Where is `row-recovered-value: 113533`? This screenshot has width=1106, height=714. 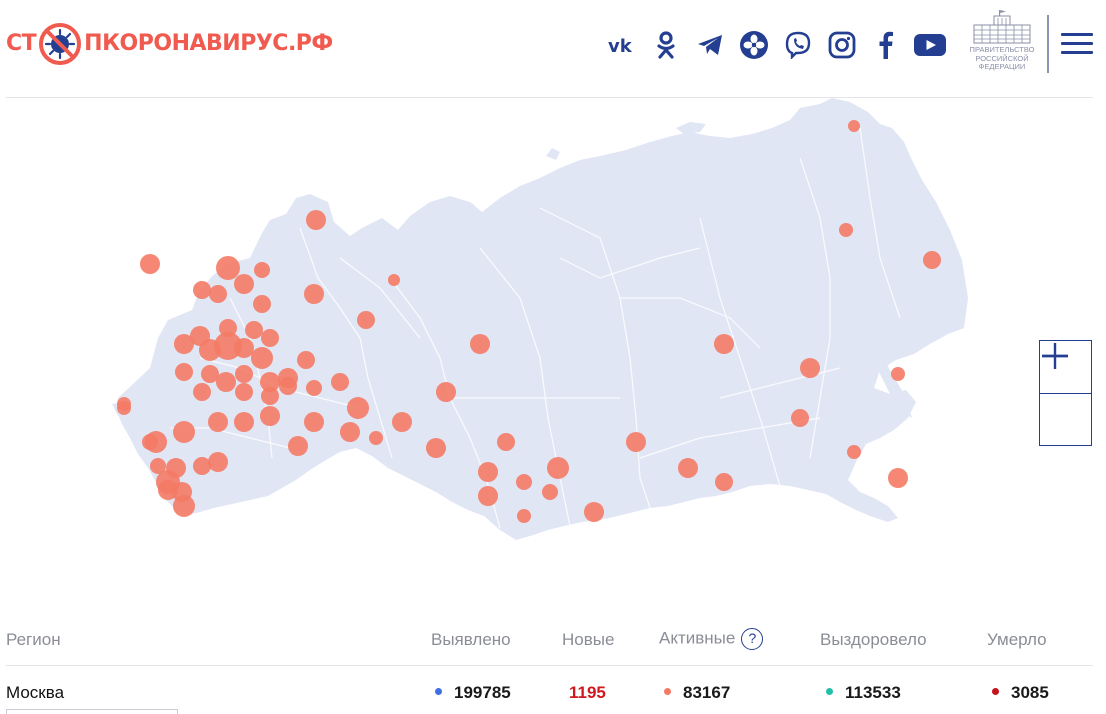 row-recovered-value: 113533 is located at coordinates (873, 692).